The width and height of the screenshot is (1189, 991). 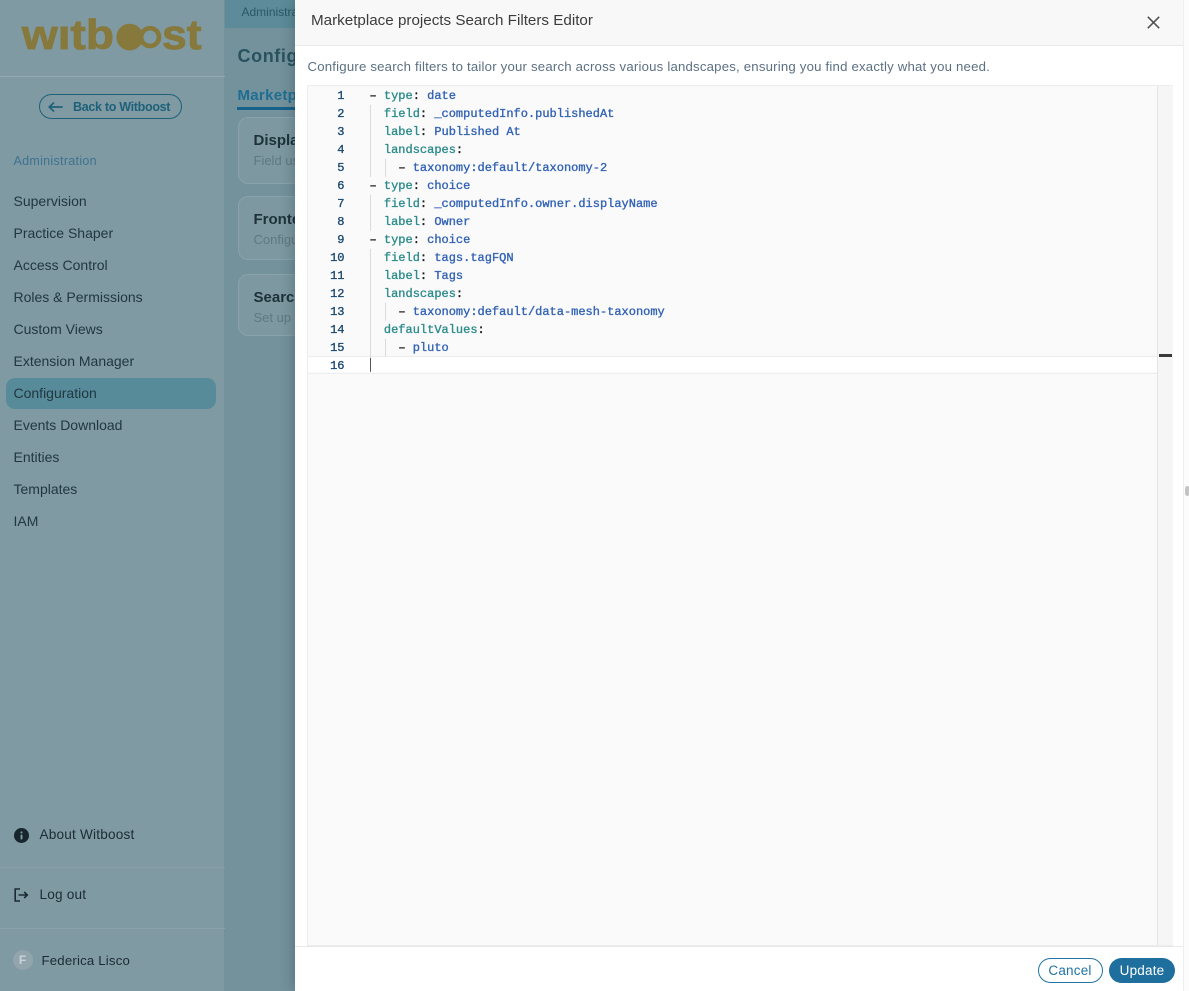 I want to click on svg-text: st, so click(x=182, y=37).